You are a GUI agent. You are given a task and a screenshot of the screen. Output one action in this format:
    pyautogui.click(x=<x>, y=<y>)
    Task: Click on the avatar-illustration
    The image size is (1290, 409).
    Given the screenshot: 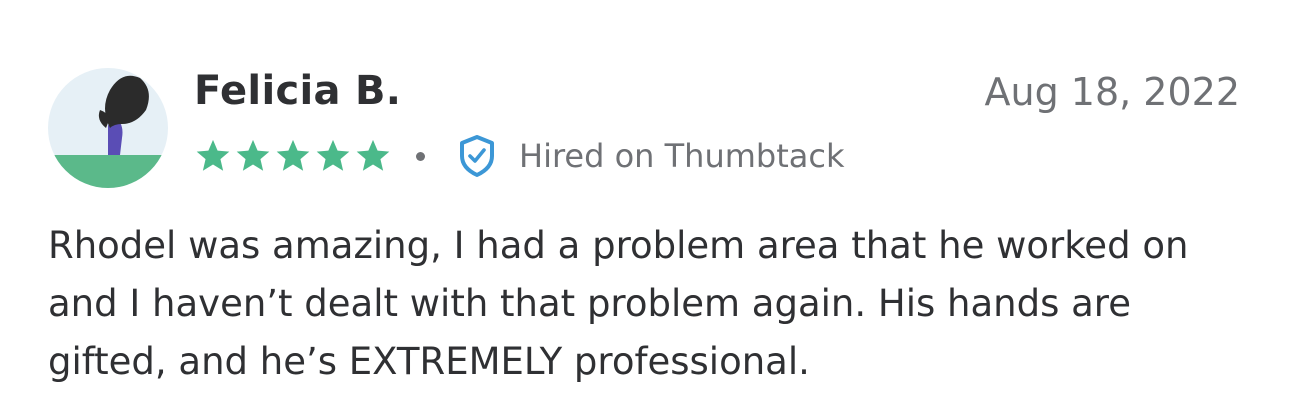 What is the action you would take?
    pyautogui.click(x=108, y=128)
    